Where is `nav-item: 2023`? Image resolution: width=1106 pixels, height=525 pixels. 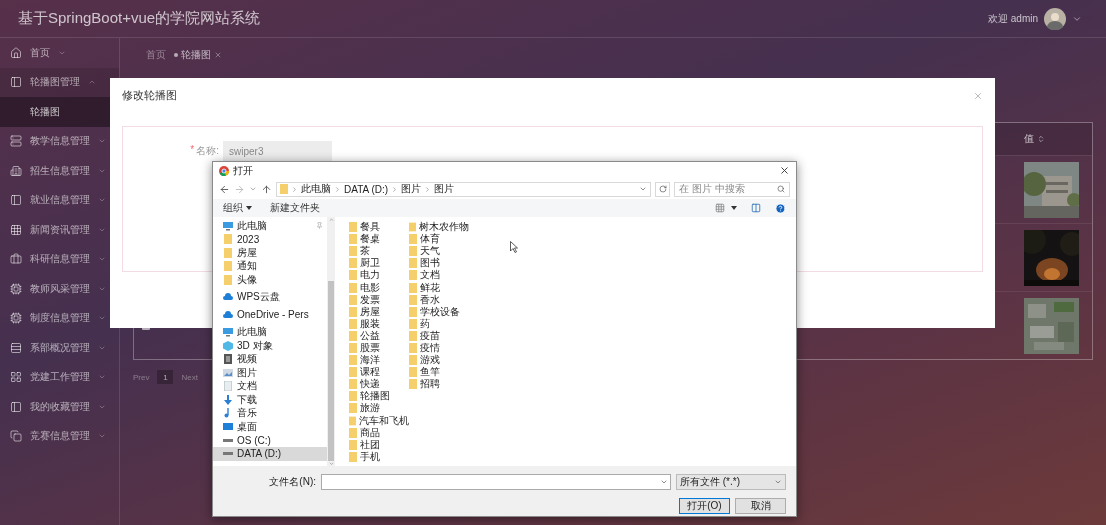
nav-item: 2023 is located at coordinates (270, 239).